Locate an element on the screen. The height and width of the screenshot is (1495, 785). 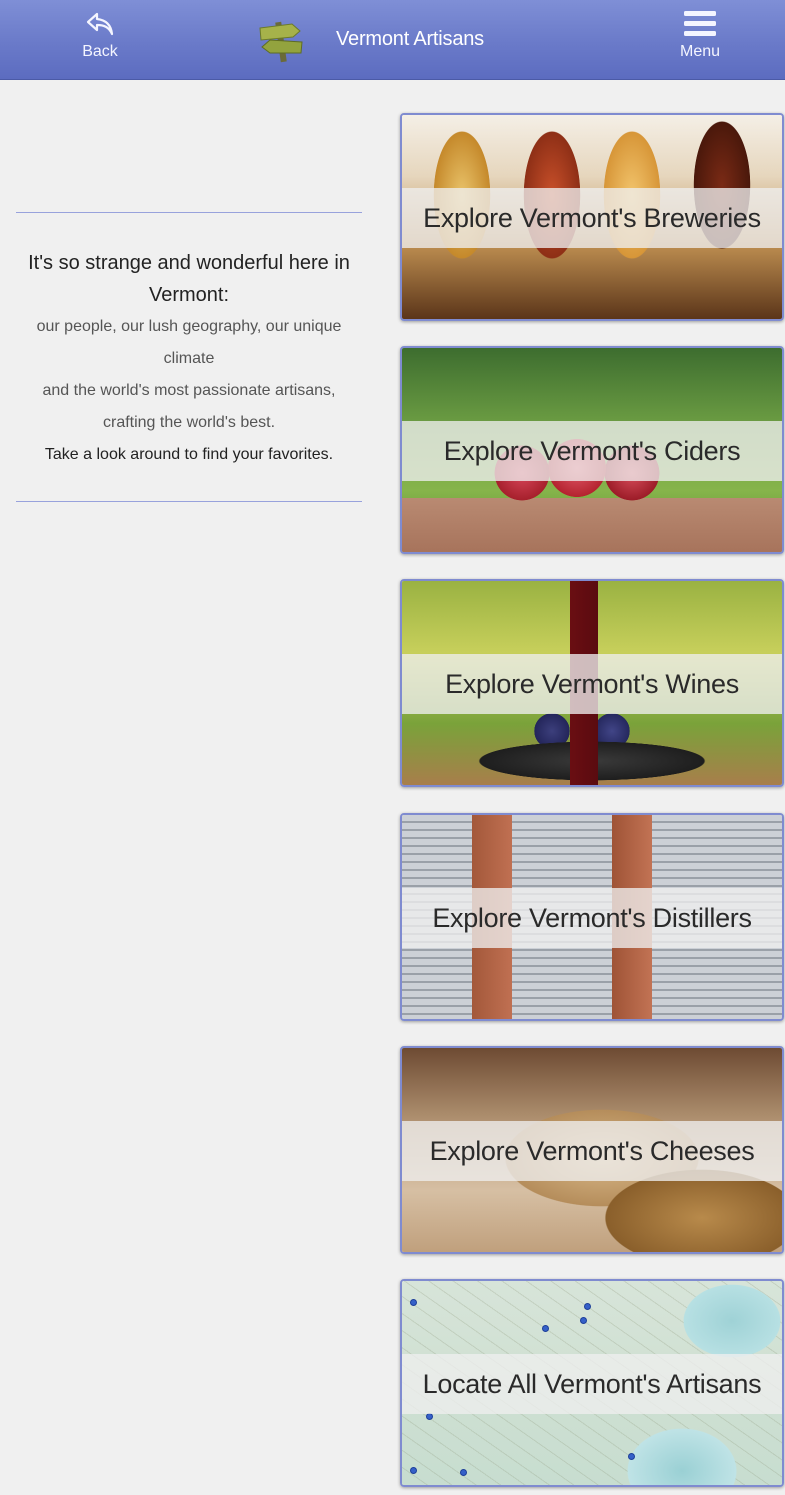
card-wines: Explore Vermont's Wines is located at coordinates (592, 683).